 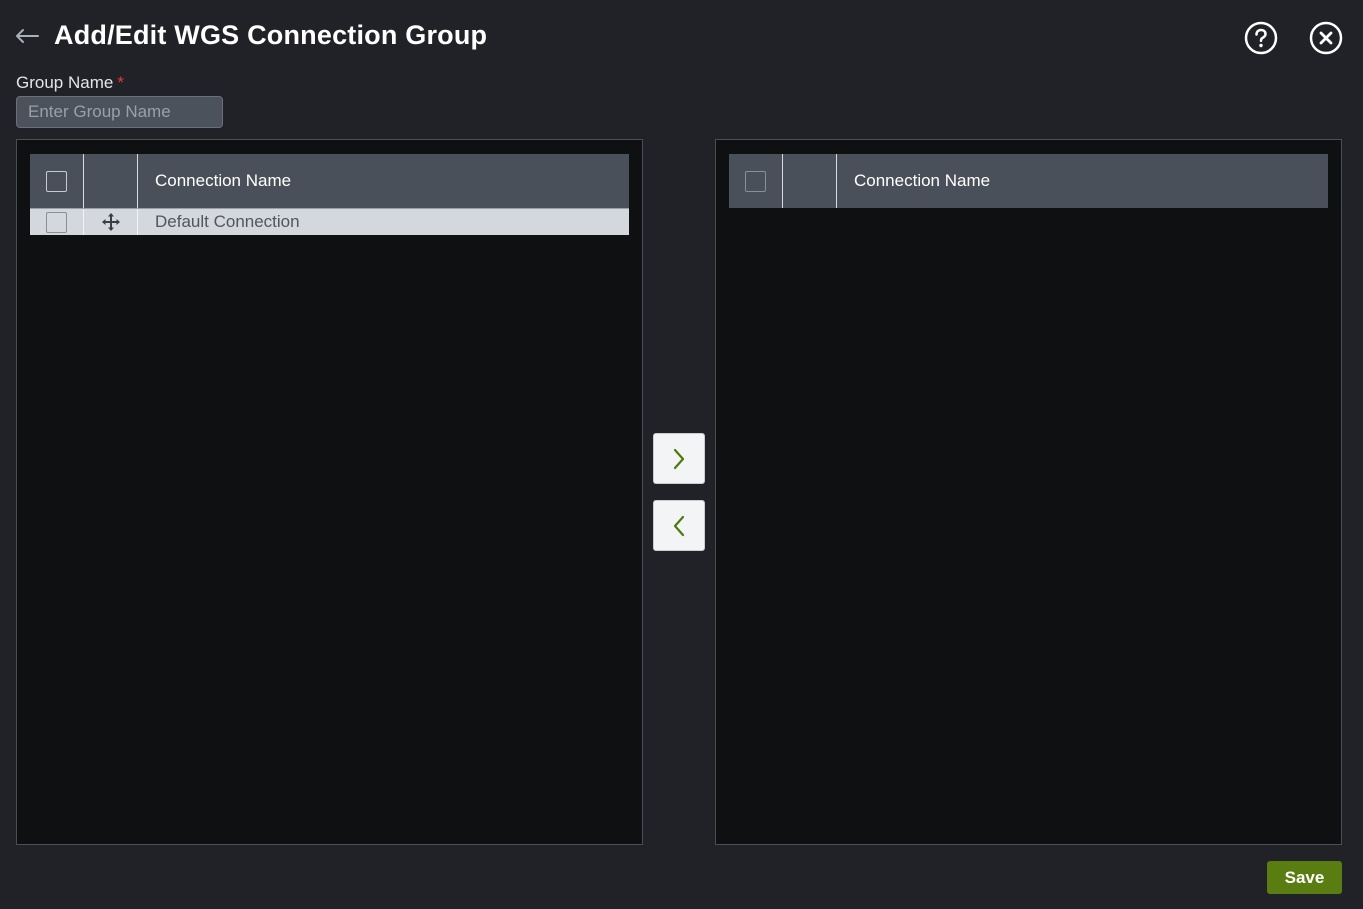 I want to click on available-connections-table: Connection Name Default Connection, so click(x=329, y=194).